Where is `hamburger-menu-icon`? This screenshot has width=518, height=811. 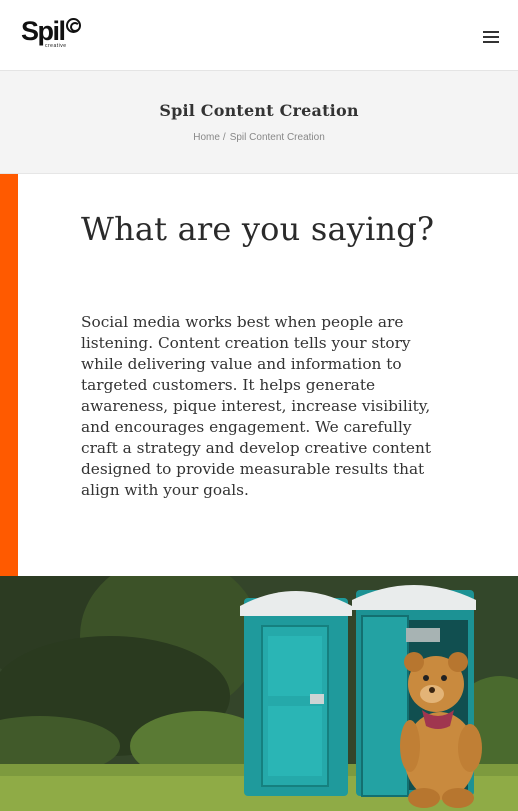 hamburger-menu-icon is located at coordinates (491, 37).